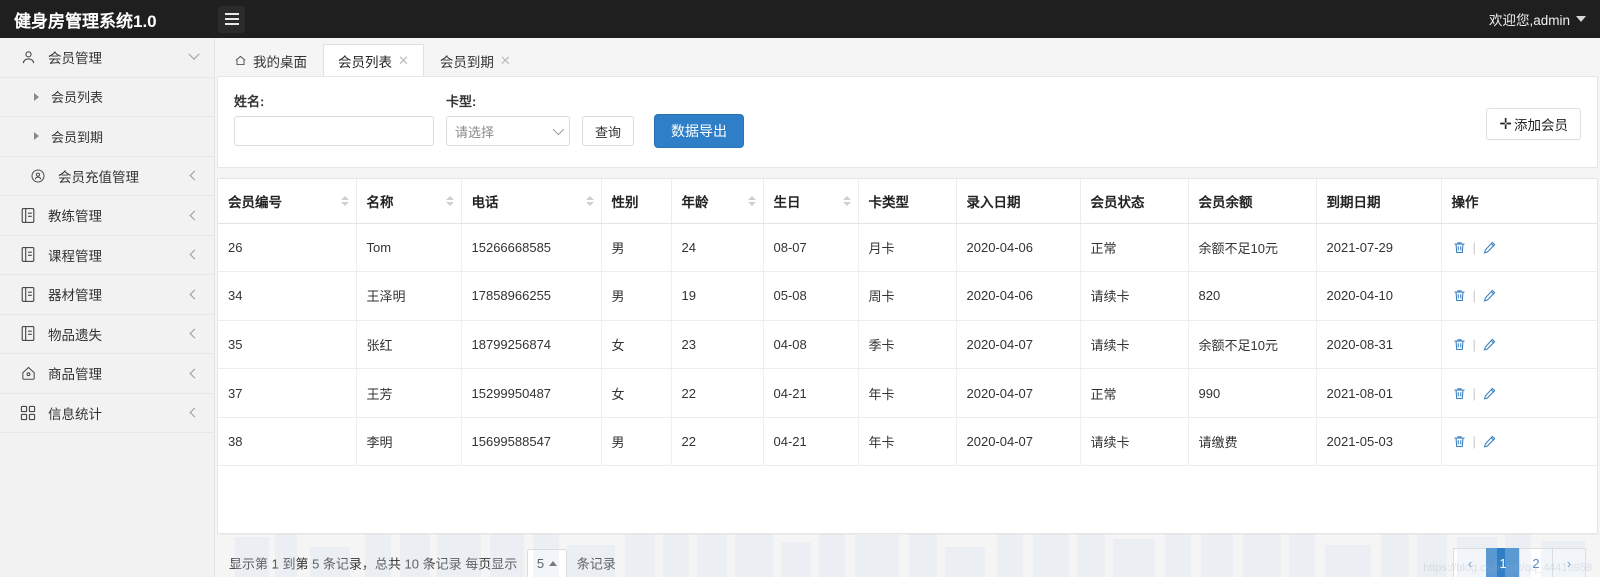 The image size is (1600, 577). Describe the element at coordinates (907, 201) in the screenshot. I see `column-header-card-type: 卡类型` at that location.